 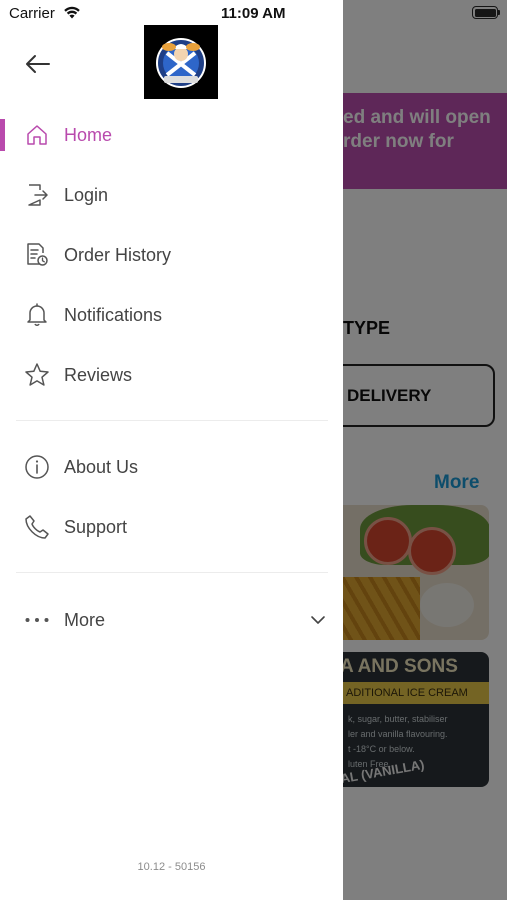 I want to click on menu-item-support: Support, so click(x=171, y=527).